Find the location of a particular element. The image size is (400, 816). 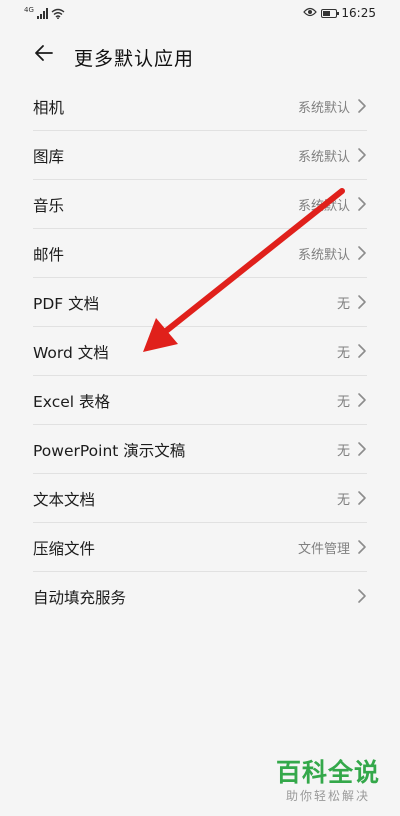

list-item: 邮件 系统默认 is located at coordinates (200, 253).